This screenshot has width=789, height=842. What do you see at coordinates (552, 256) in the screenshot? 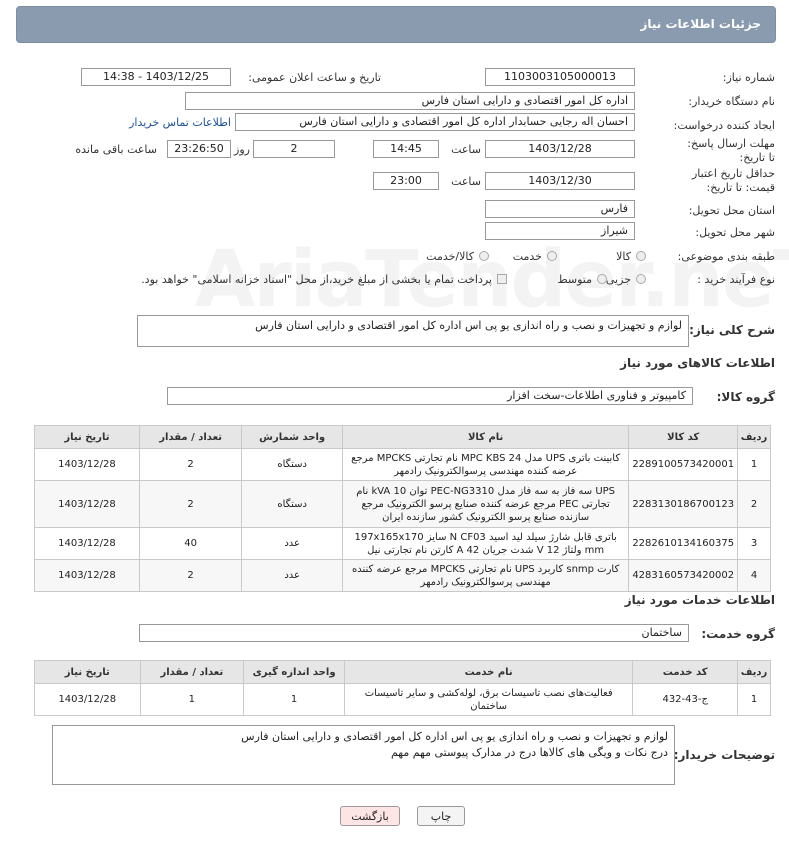
I see `category-service-radio` at bounding box center [552, 256].